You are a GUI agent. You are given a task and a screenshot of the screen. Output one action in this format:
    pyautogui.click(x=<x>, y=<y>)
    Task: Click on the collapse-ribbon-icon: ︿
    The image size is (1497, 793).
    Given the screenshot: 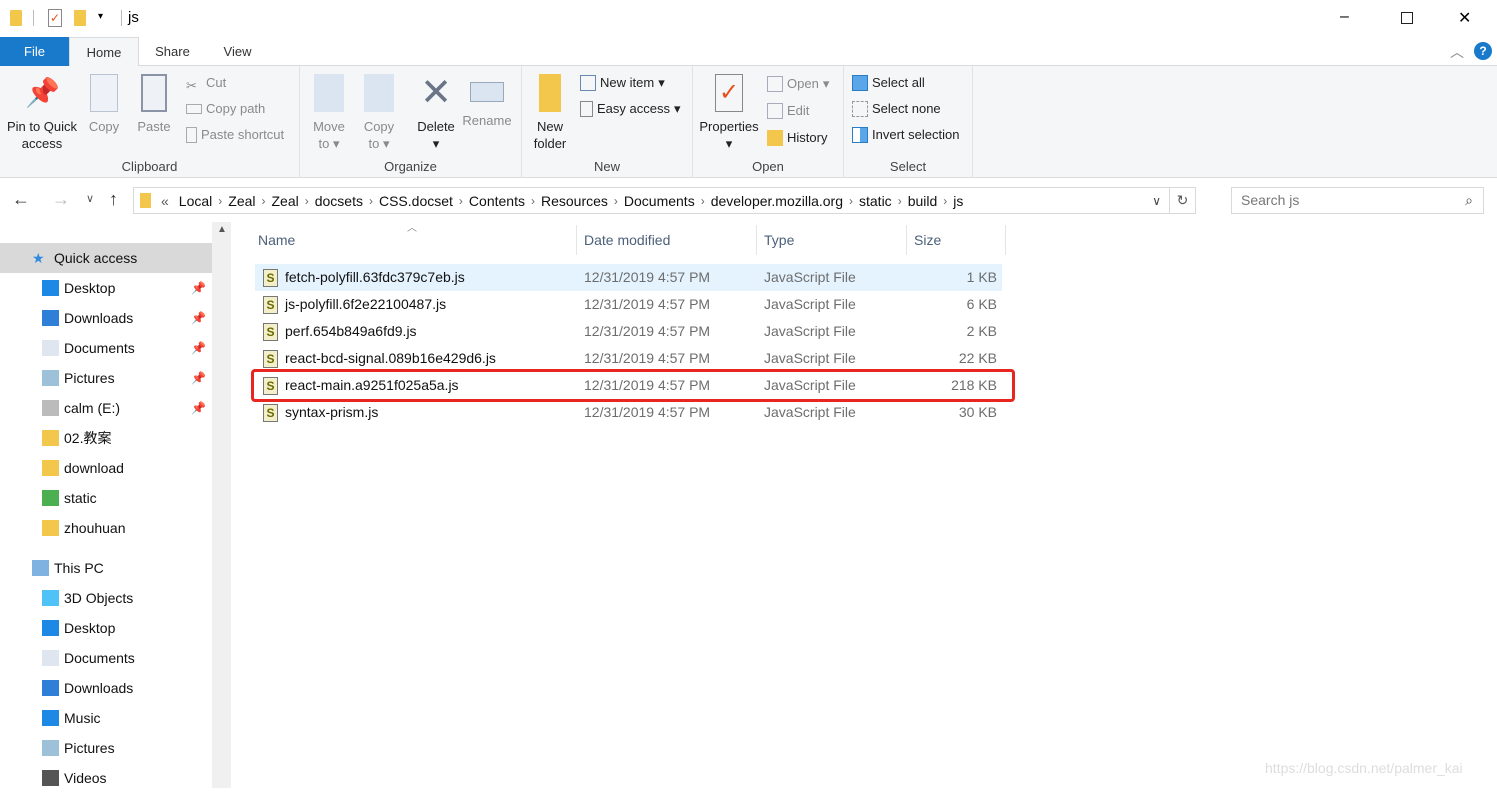 What is the action you would take?
    pyautogui.click(x=1457, y=52)
    